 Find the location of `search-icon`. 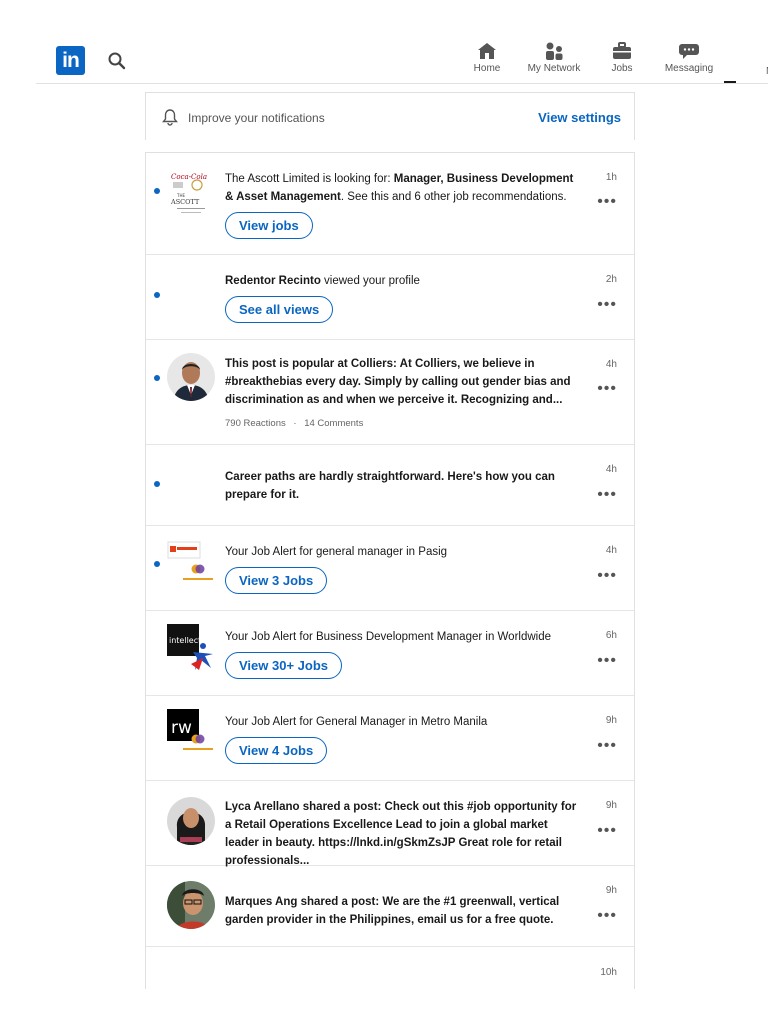

search-icon is located at coordinates (117, 61).